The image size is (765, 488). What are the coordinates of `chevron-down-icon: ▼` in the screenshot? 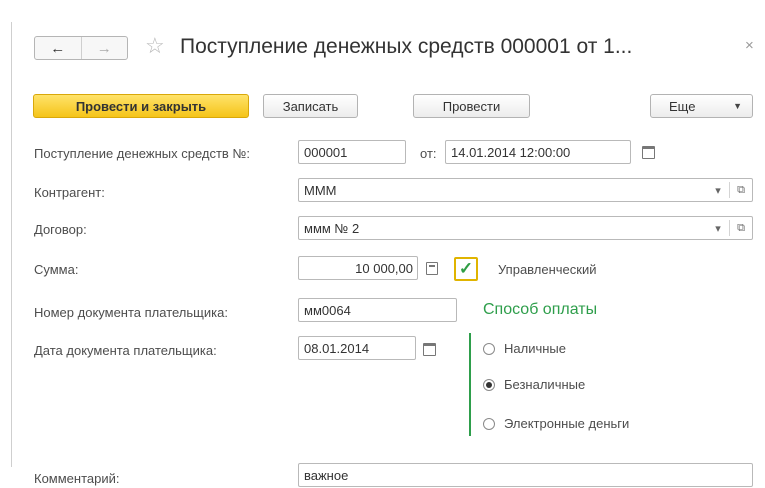 It's located at (737, 106).